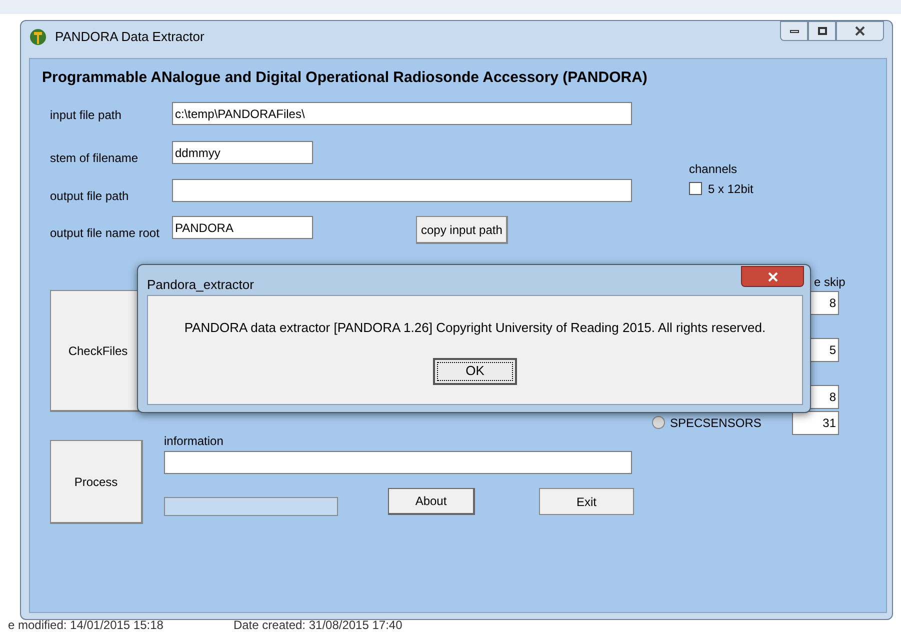  I want to click on field-label: e skip, so click(830, 282).